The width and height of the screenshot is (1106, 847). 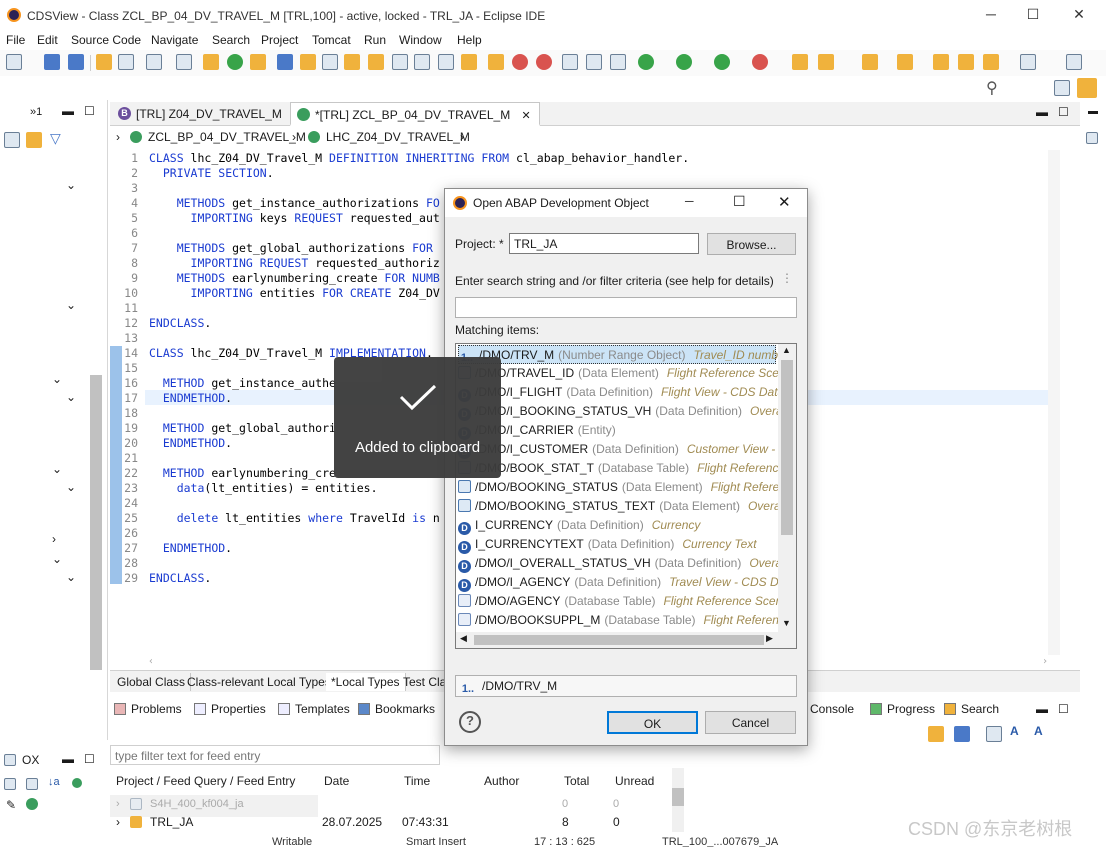 I want to click on minimize-button: ─, so click(x=991, y=16).